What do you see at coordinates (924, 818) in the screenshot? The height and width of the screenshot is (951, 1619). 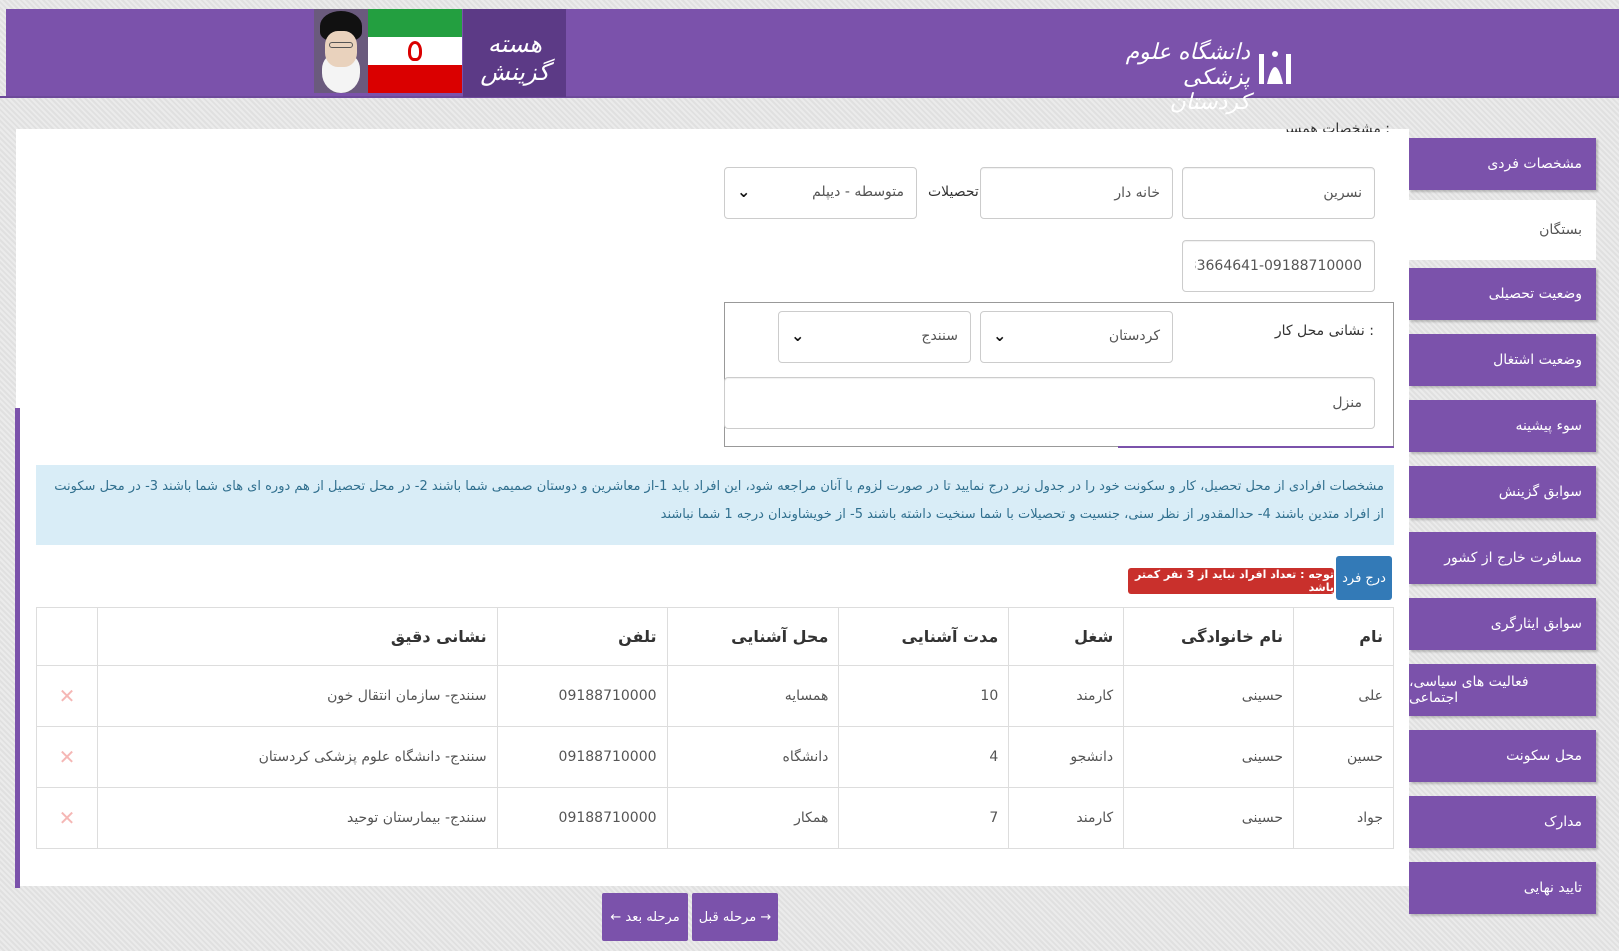 I see `cell-duration: 7` at bounding box center [924, 818].